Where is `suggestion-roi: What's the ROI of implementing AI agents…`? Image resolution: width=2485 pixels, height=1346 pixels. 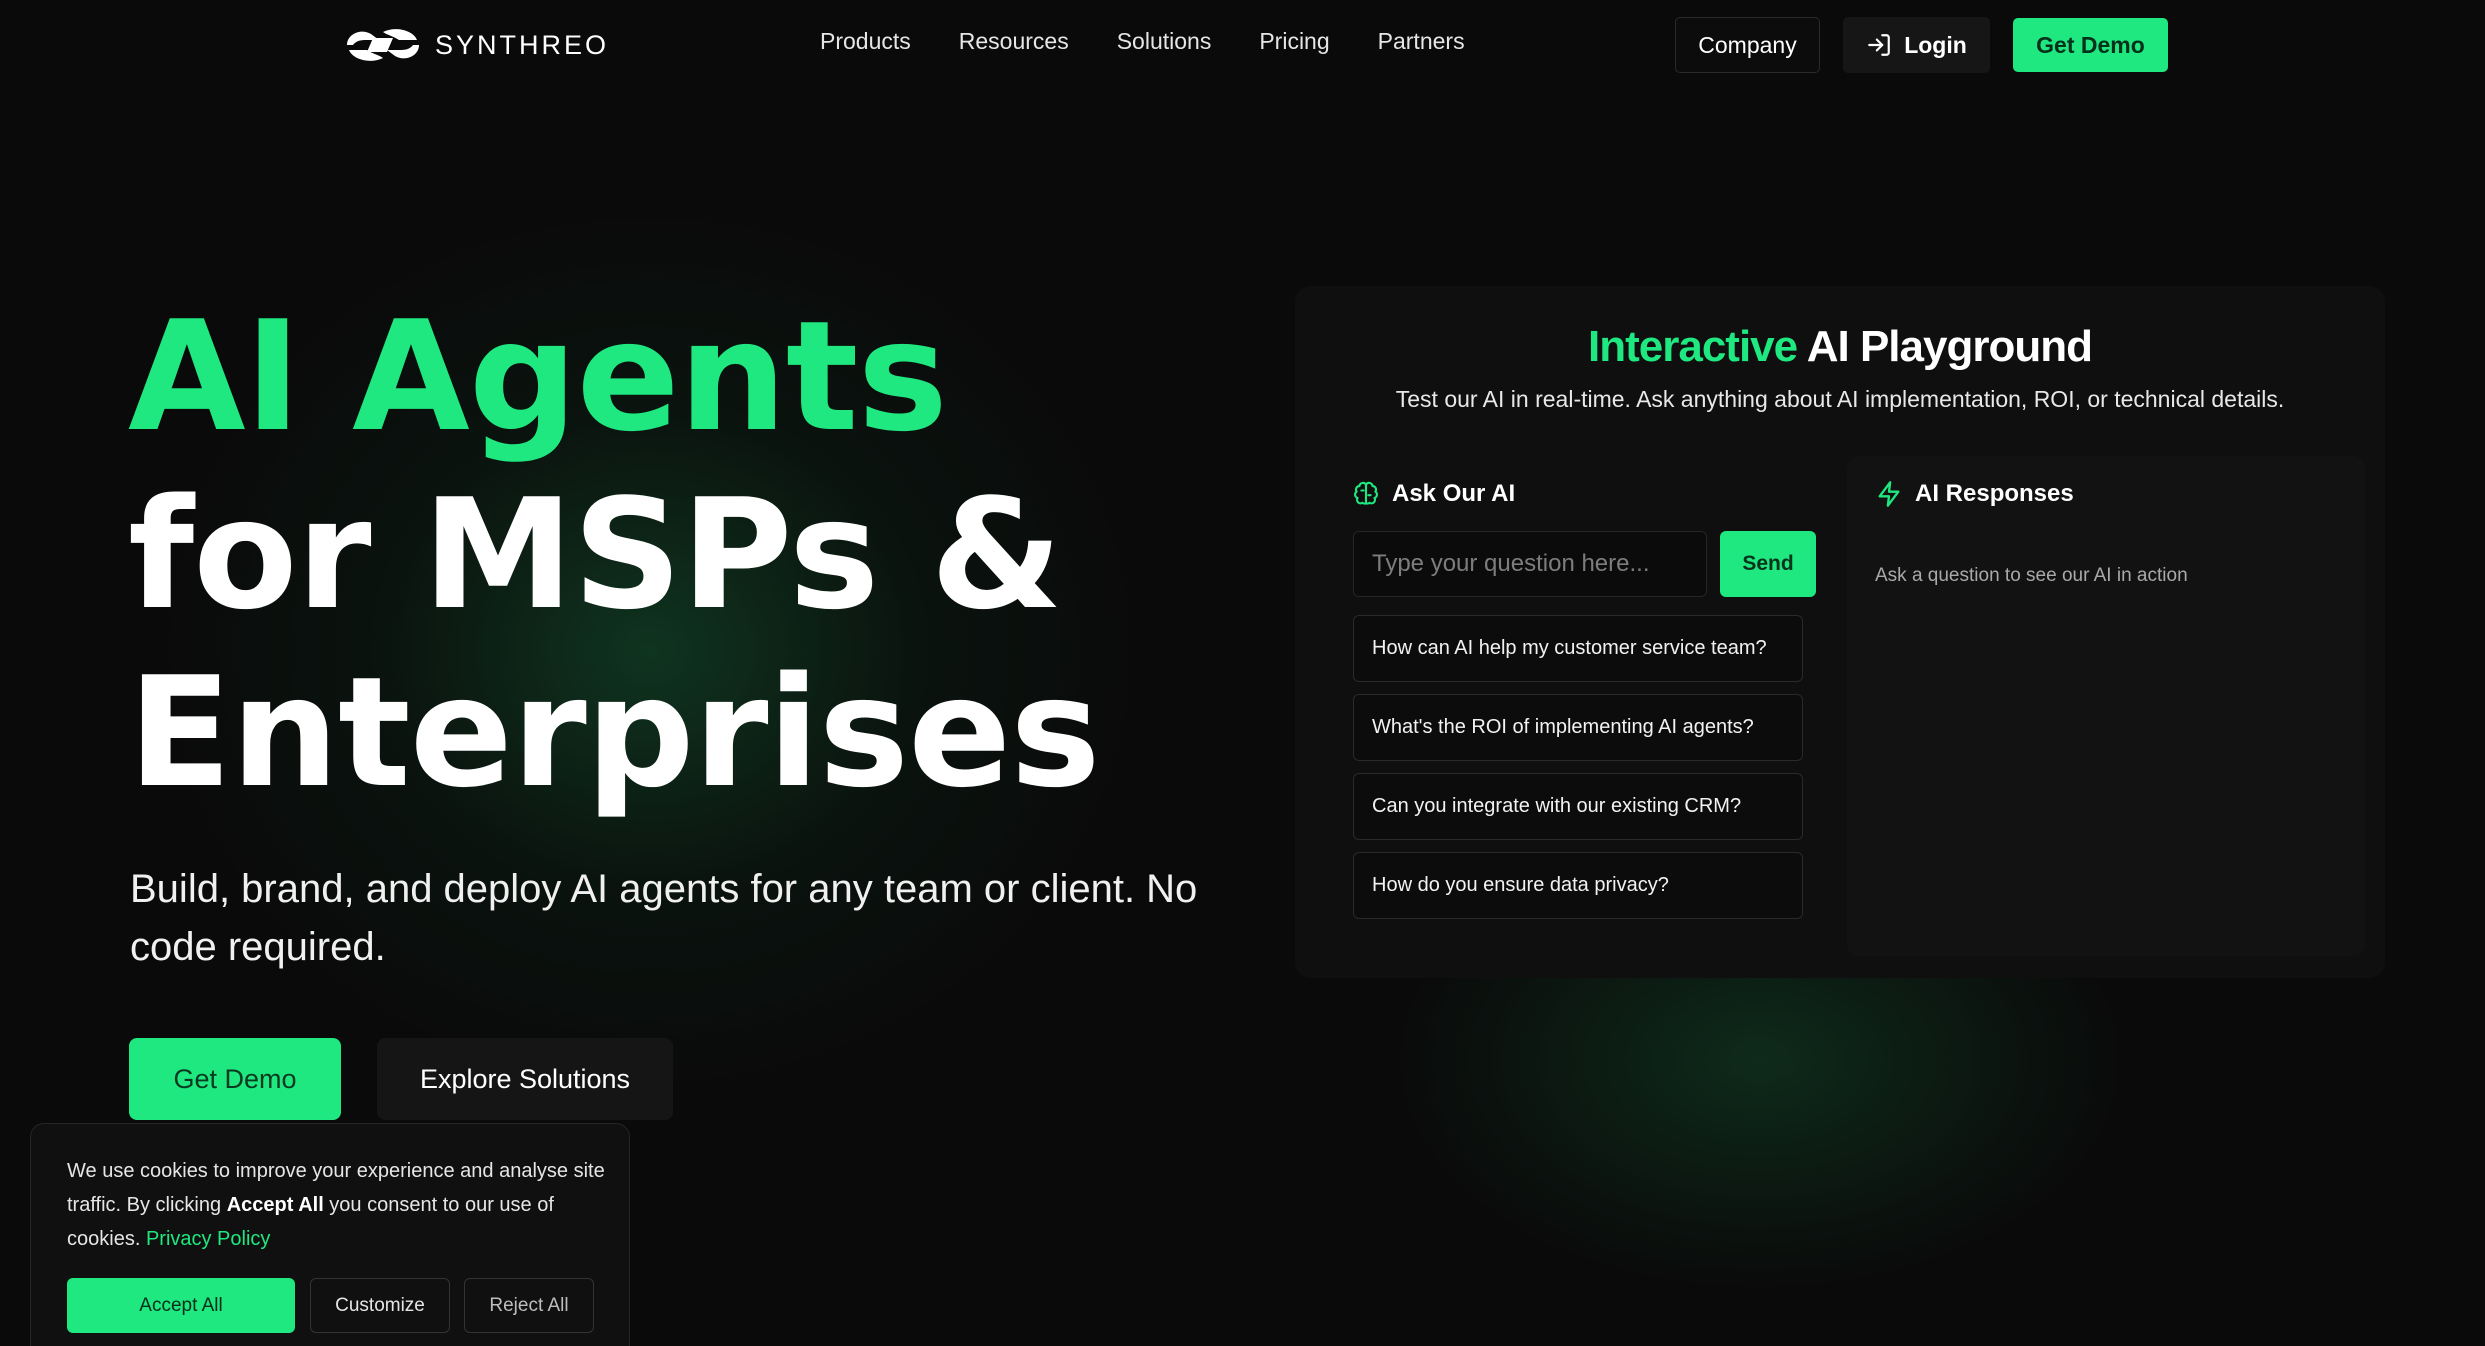 suggestion-roi: What's the ROI of implementing AI agents… is located at coordinates (1578, 727).